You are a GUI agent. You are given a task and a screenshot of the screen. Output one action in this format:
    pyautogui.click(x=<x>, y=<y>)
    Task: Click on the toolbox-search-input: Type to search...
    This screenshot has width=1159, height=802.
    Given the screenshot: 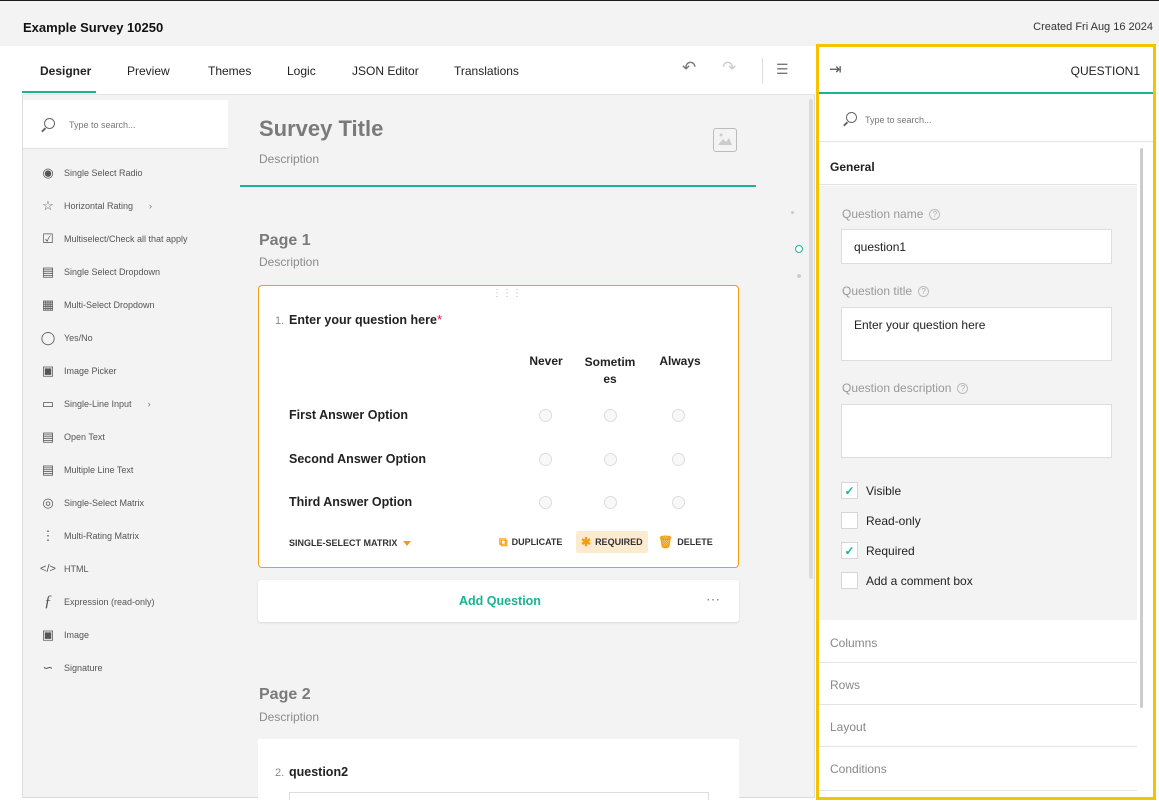 What is the action you would take?
    pyautogui.click(x=102, y=125)
    